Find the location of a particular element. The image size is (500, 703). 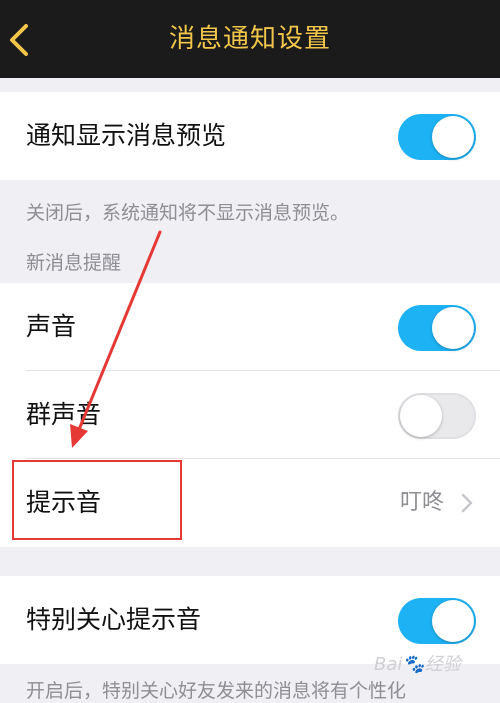

navigation-bar: 消息通知设置 is located at coordinates (250, 39).